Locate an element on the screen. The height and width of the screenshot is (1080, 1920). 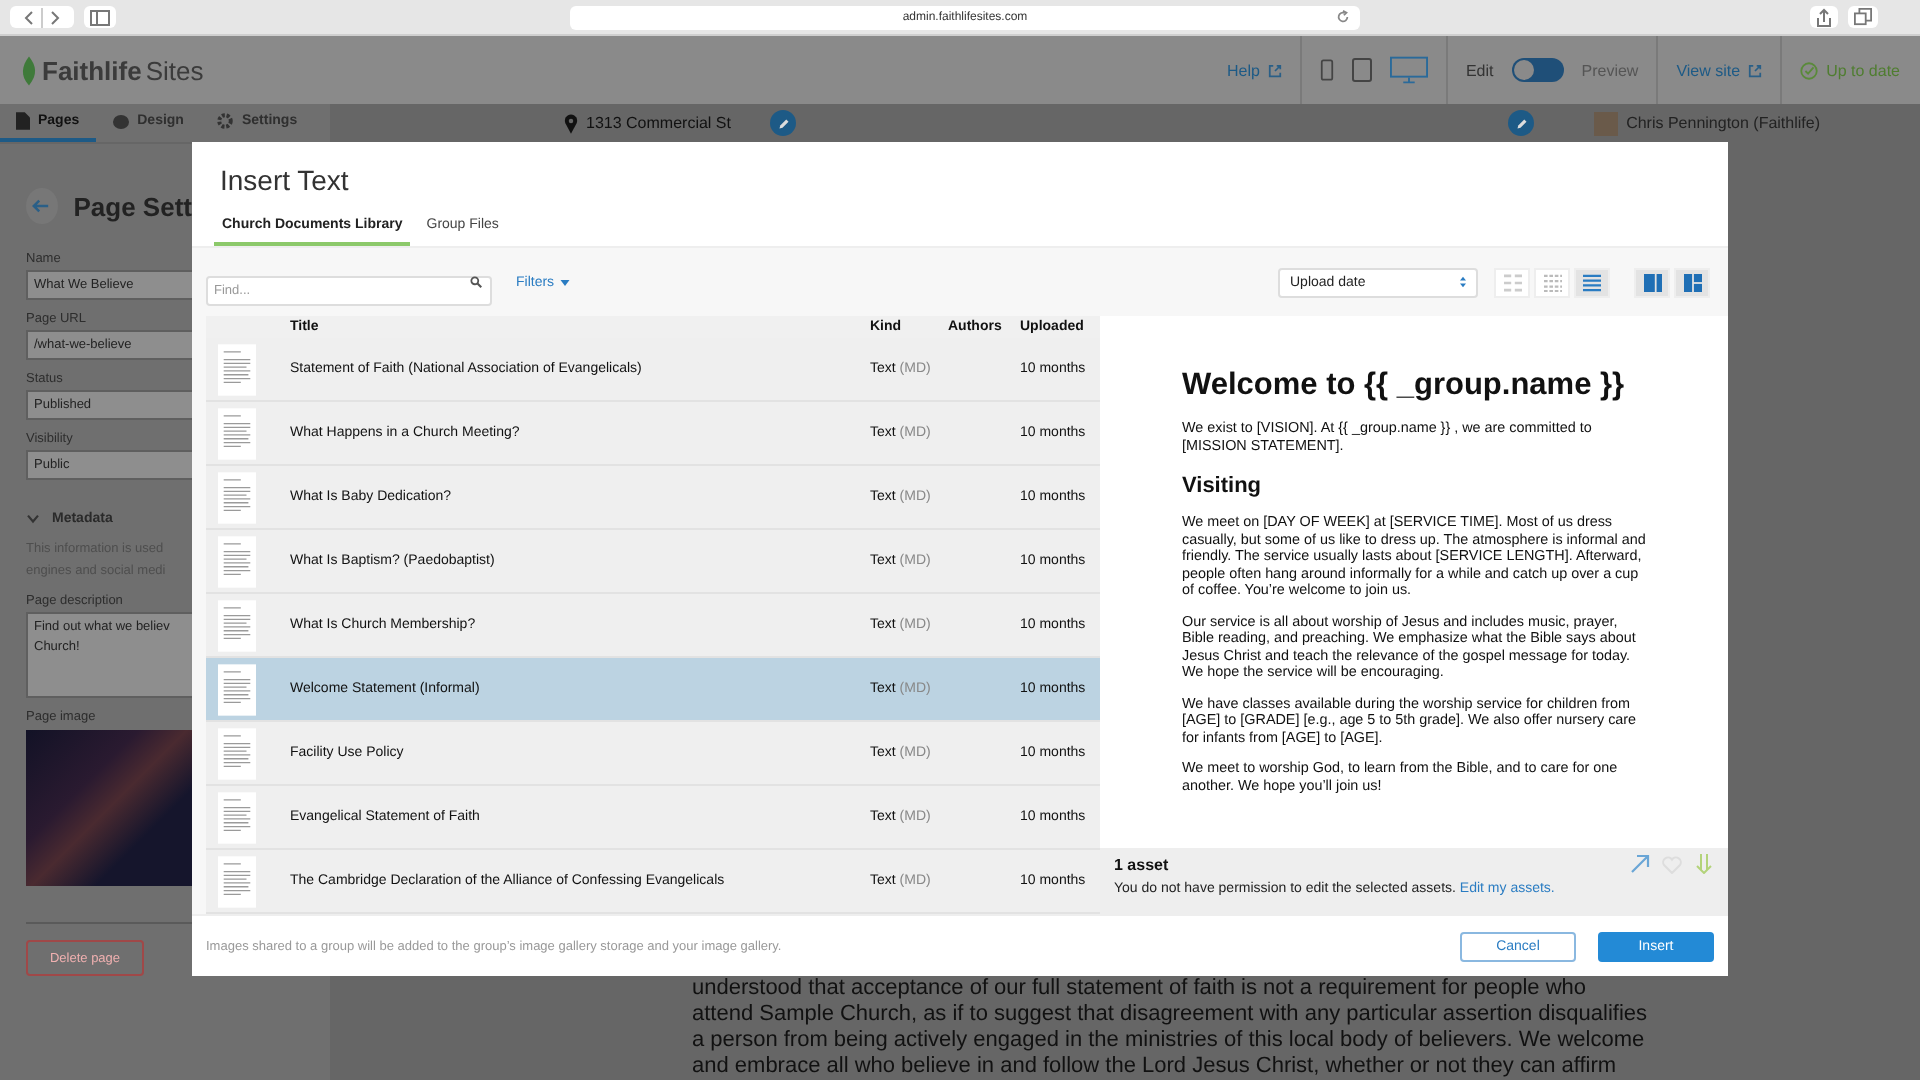
list-icon is located at coordinates (1592, 282).